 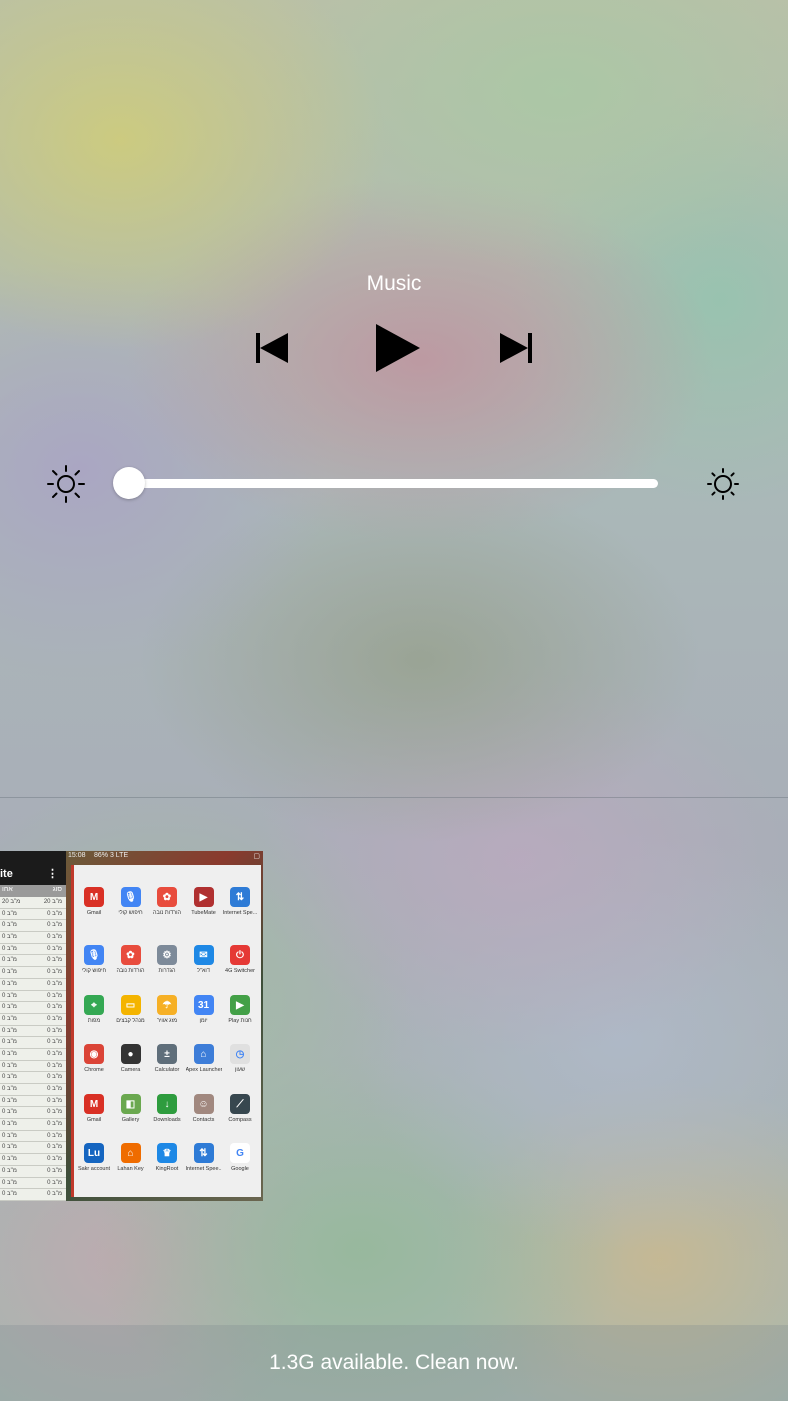 I want to click on clean-memory-button: 1.3G available. Clean now., so click(x=394, y=1363).